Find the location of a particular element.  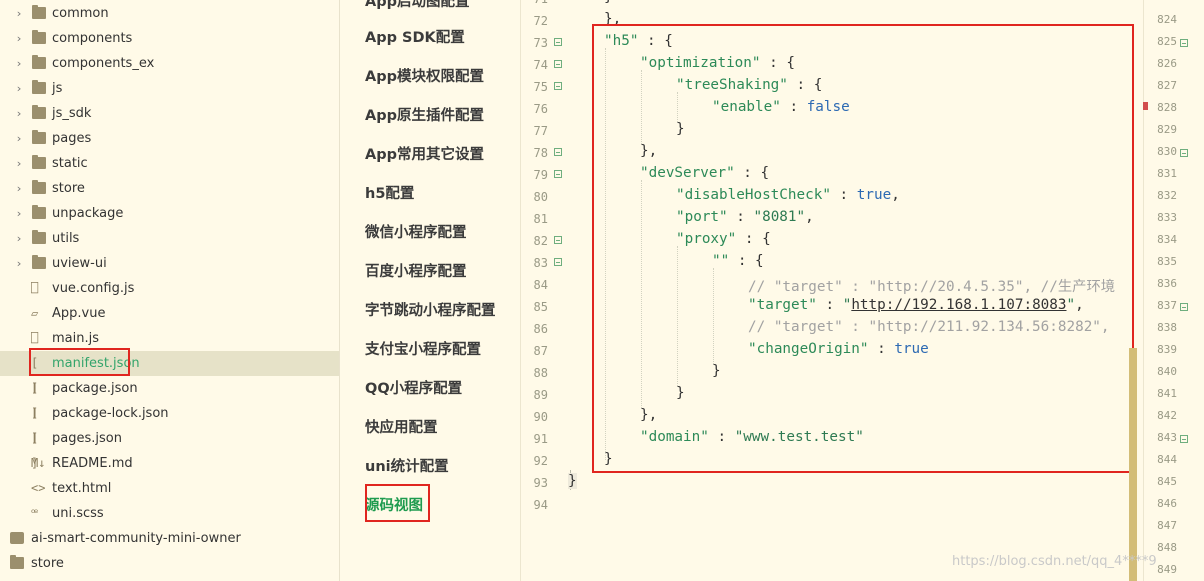

tree-item-label: components is located at coordinates (92, 38).